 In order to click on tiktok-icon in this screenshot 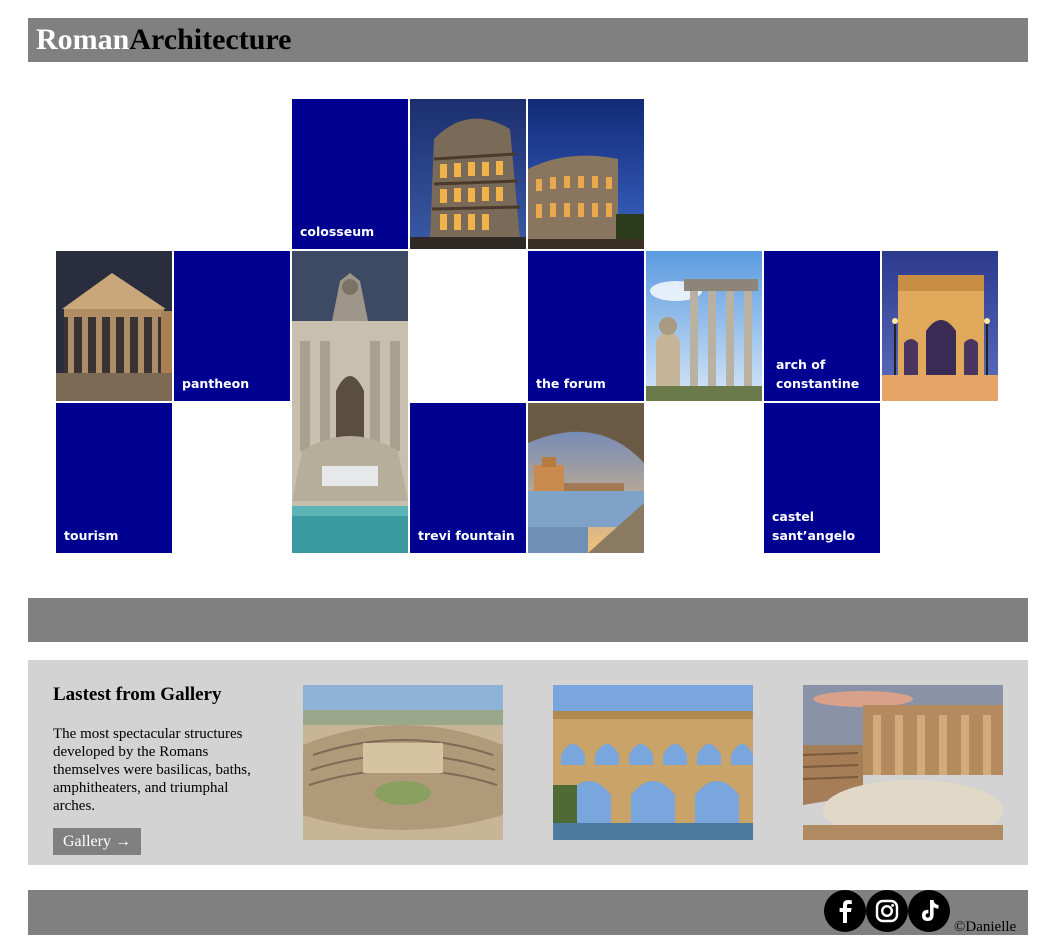, I will do `click(929, 911)`.